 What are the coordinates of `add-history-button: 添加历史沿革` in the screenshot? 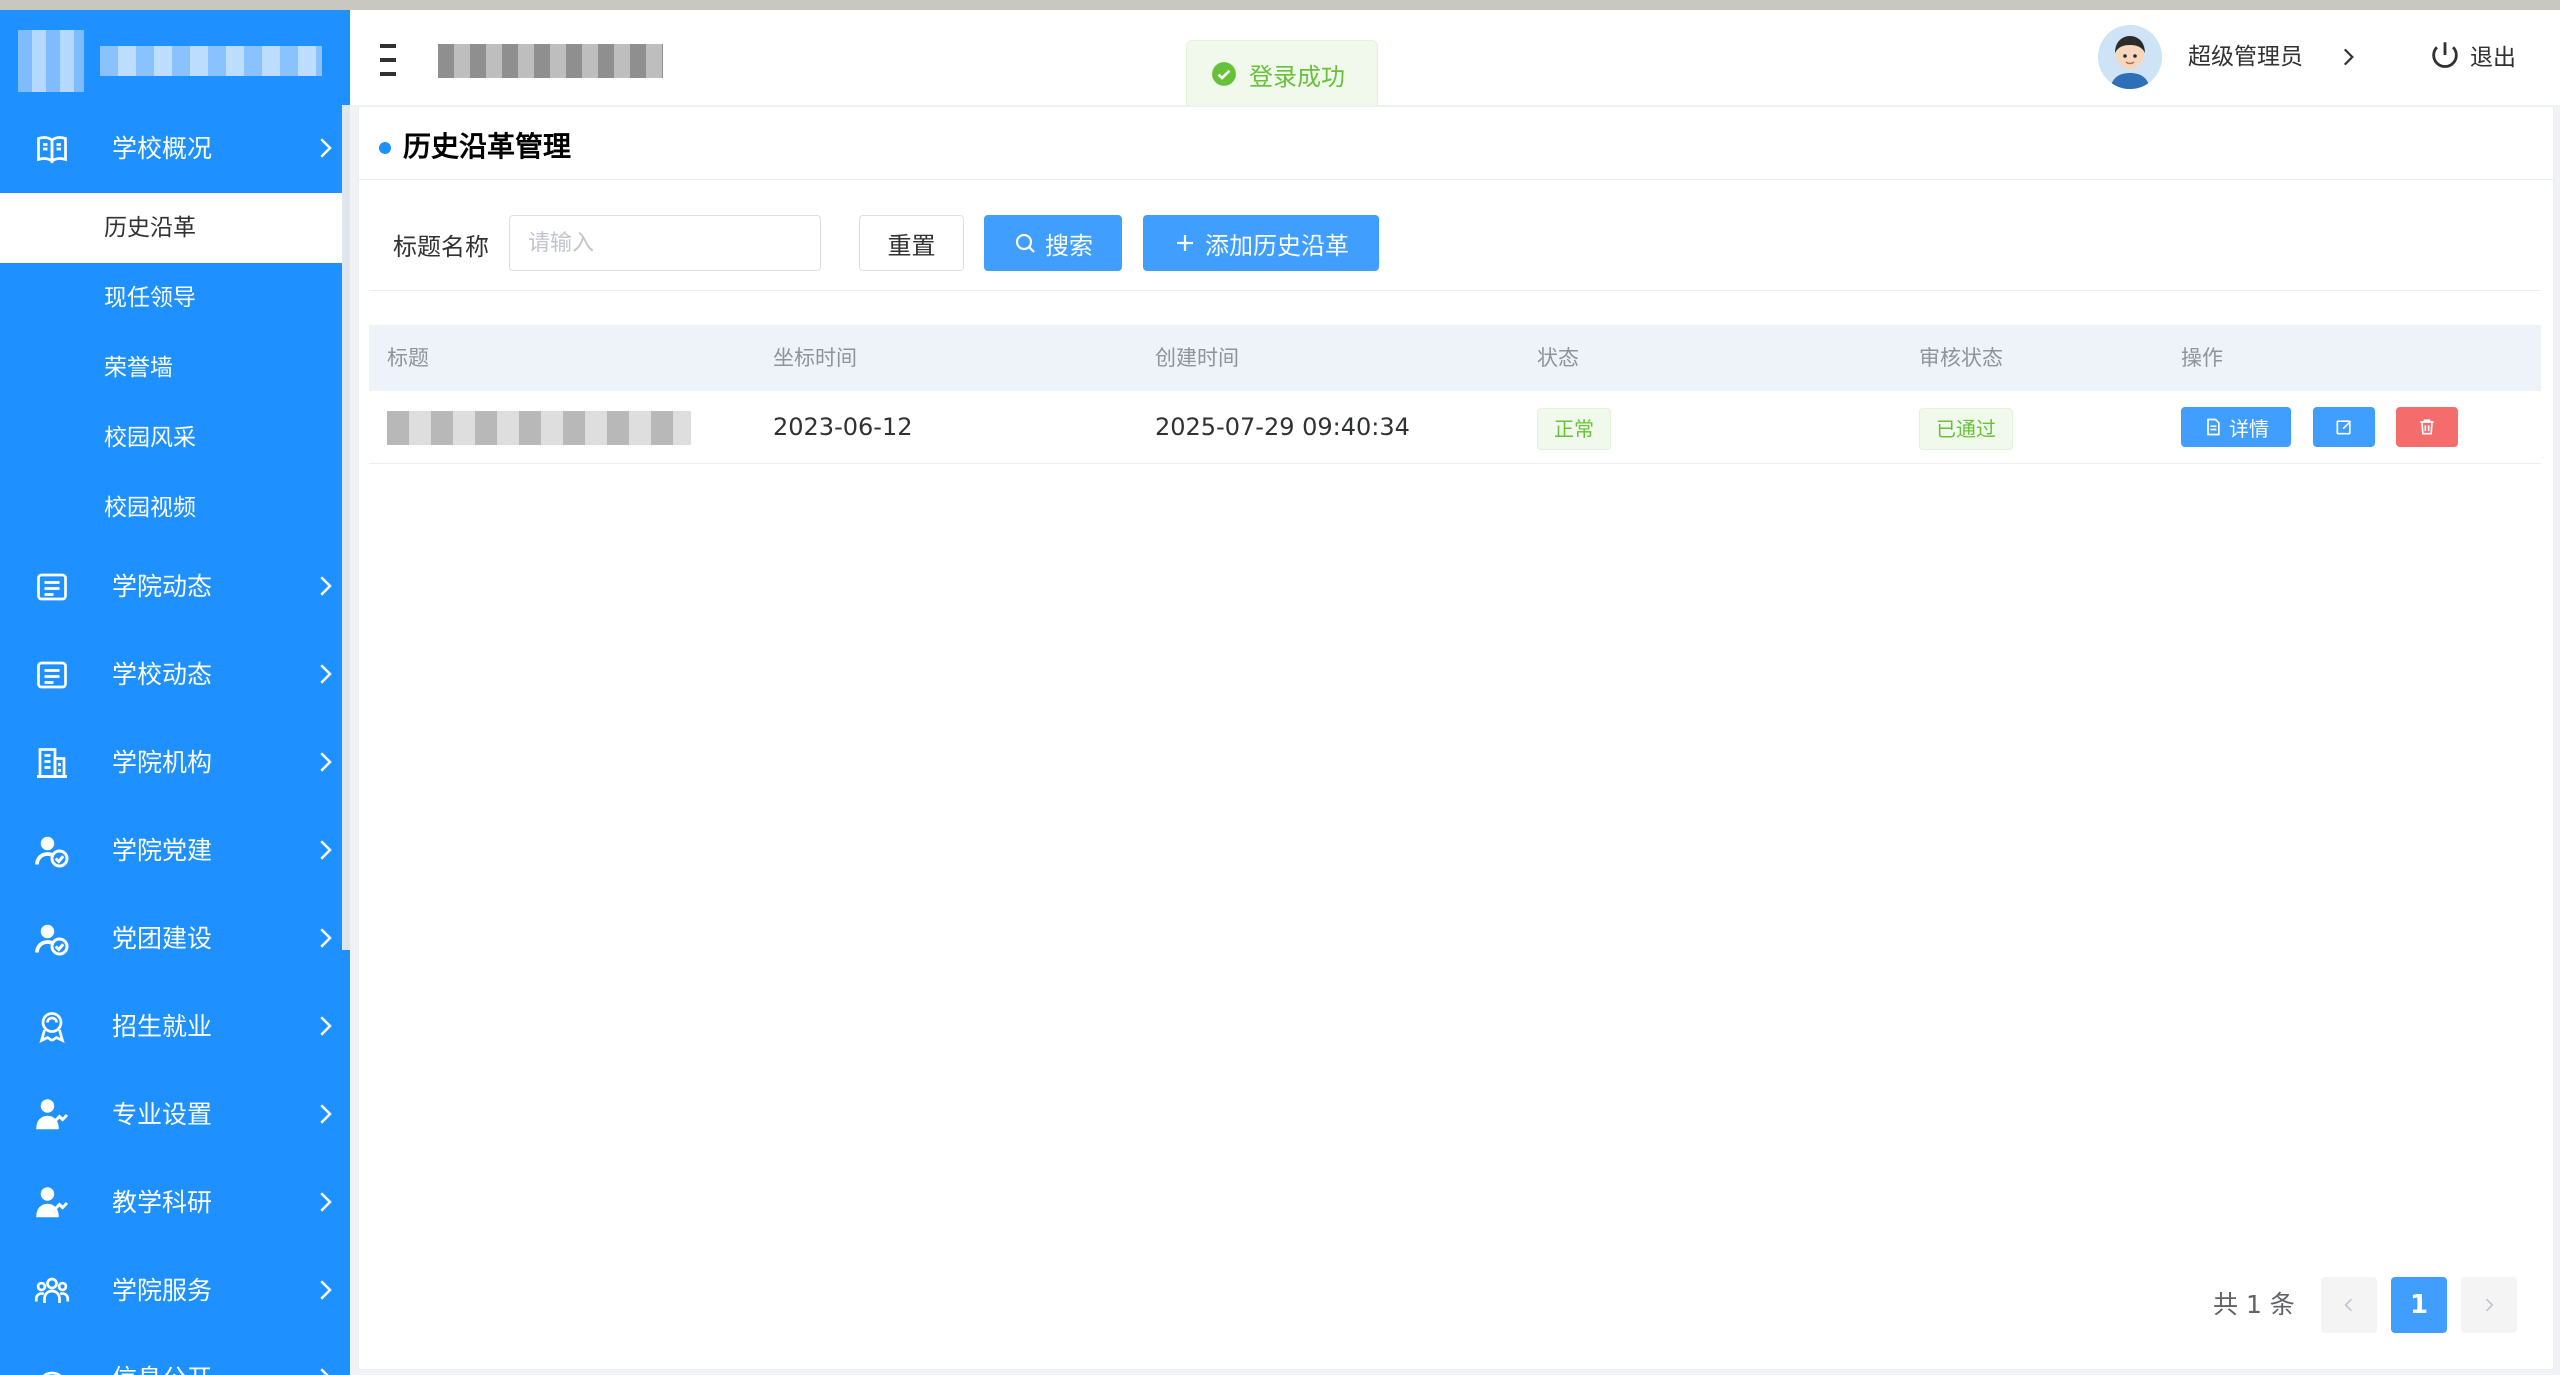 It's located at (1261, 243).